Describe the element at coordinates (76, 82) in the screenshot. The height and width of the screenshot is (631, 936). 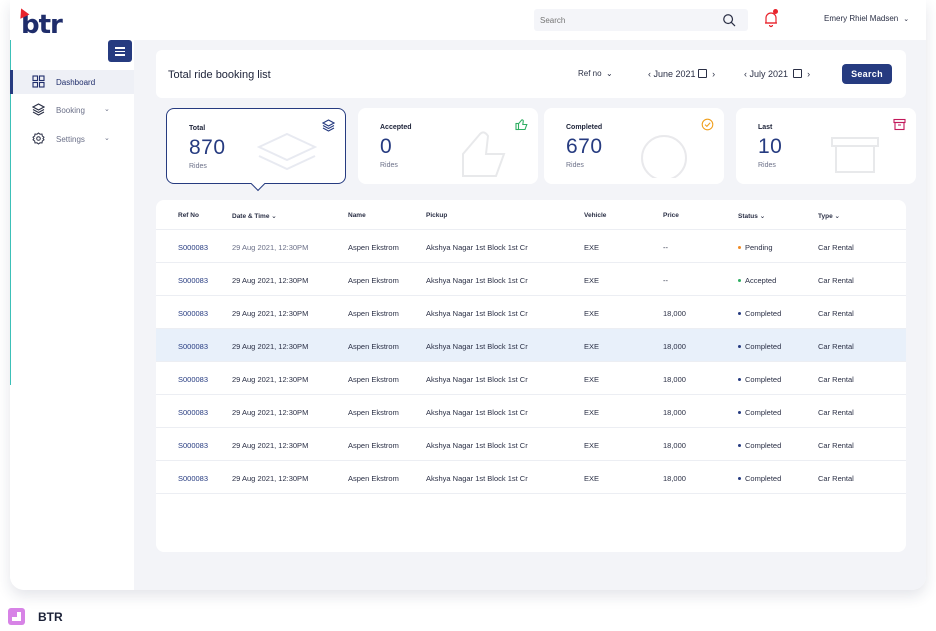
I see `sidebar-item-label: Dashboard` at that location.